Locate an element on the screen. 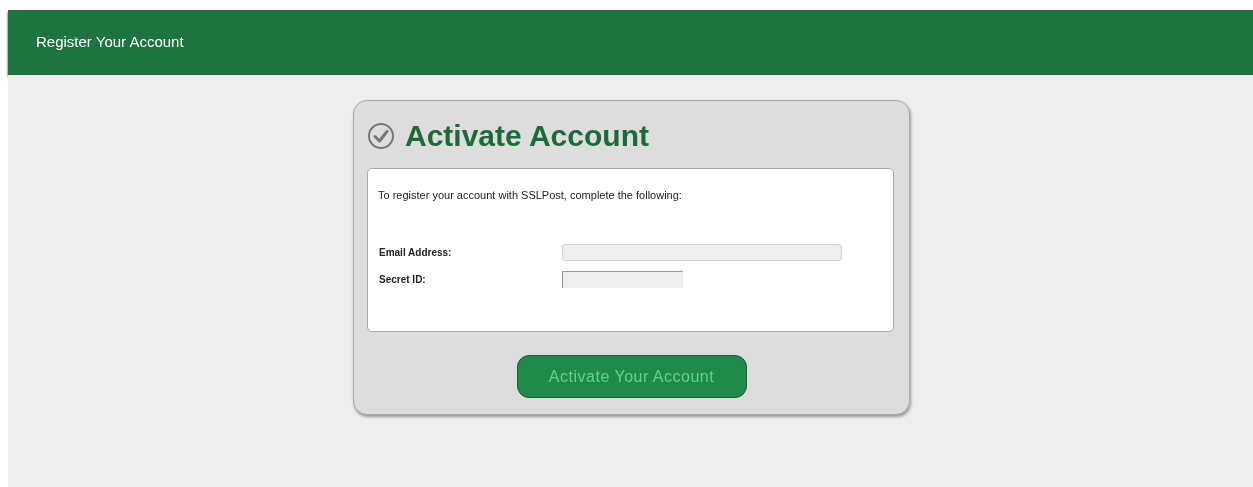 This screenshot has height=487, width=1253. intro-text: To register your account with SSLPost, complete the following: is located at coordinates (530, 195).